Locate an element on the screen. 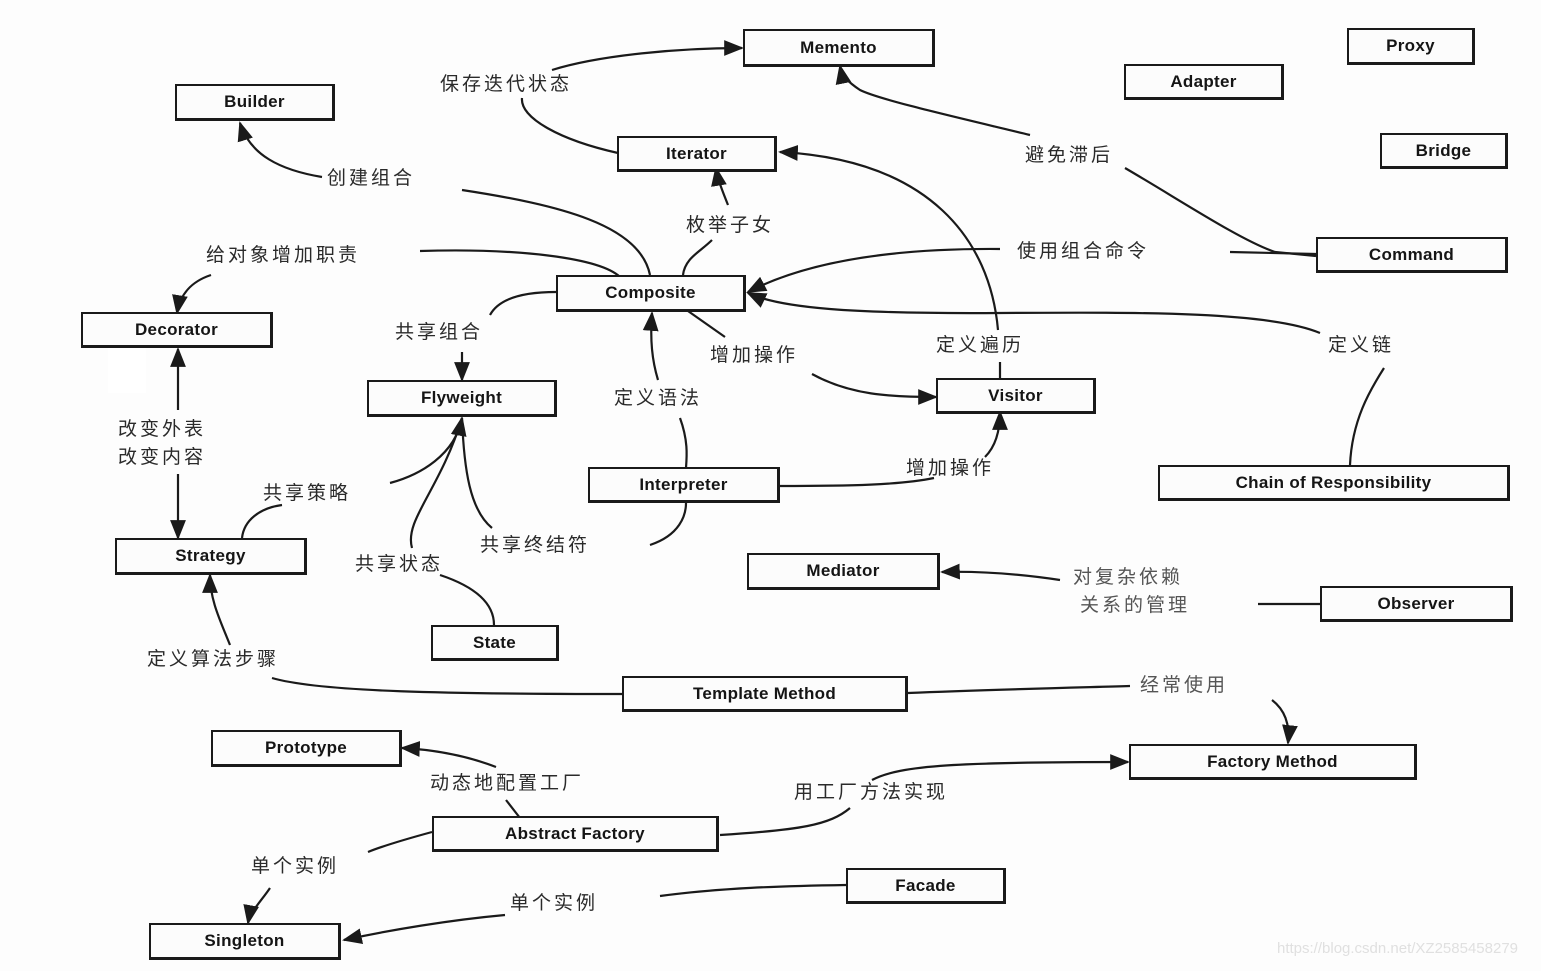 This screenshot has height=971, width=1541. edge-iterator-memento-a is located at coordinates (569, 126).